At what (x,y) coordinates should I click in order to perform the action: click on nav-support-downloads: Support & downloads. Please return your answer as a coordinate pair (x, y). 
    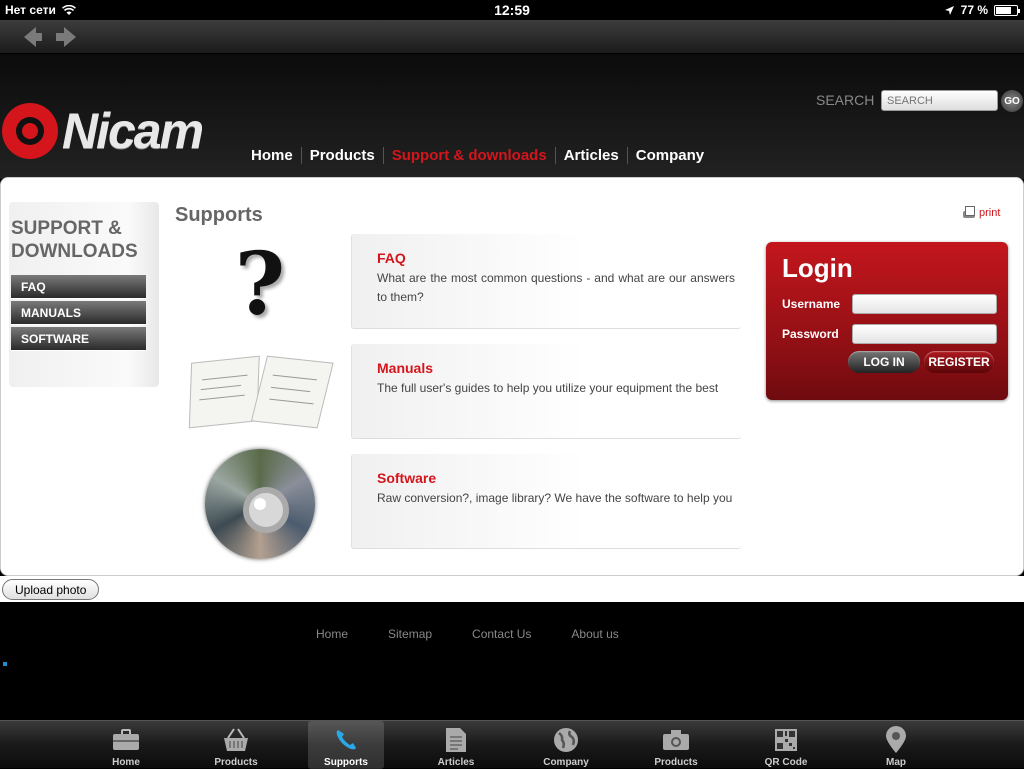
    Looking at the image, I should click on (468, 155).